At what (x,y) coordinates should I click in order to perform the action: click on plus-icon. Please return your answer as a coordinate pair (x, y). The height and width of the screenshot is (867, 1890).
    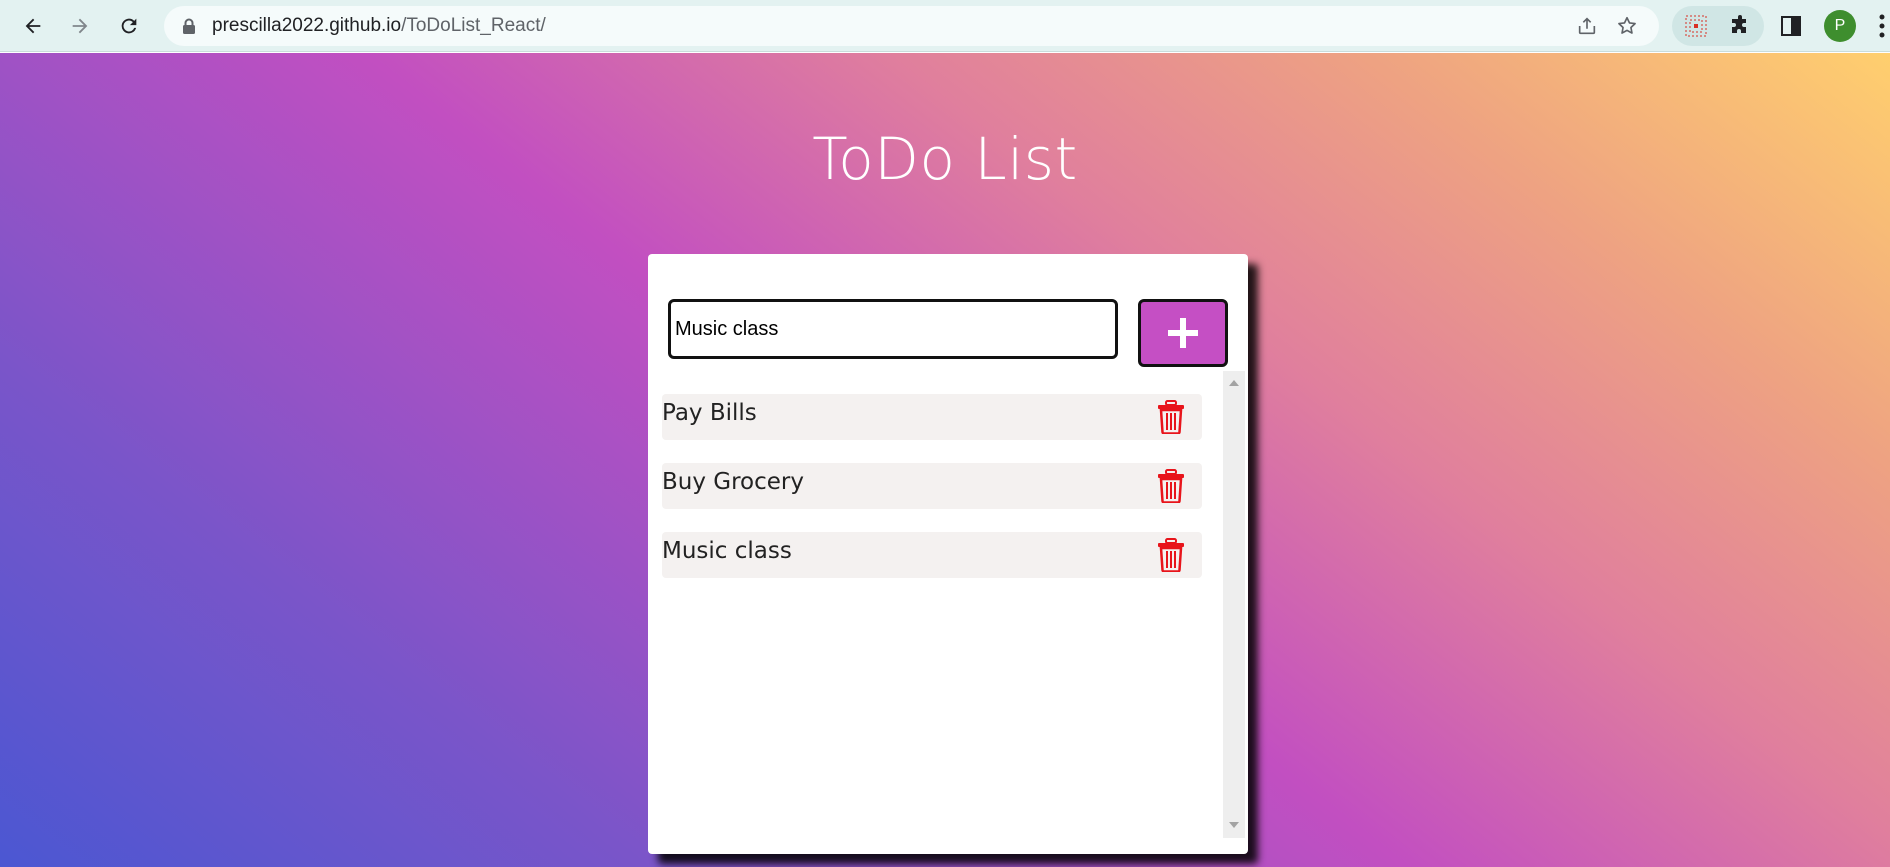
    Looking at the image, I should click on (1183, 333).